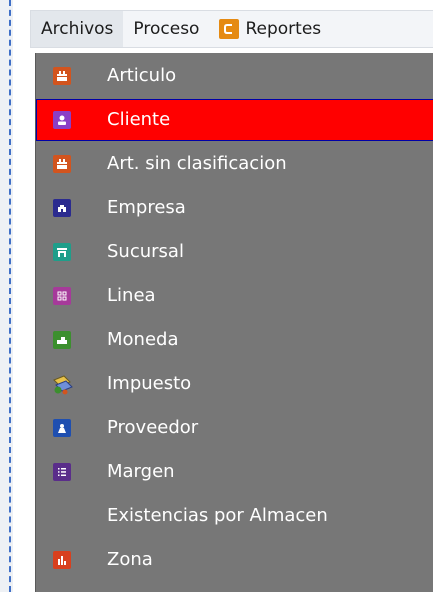 The width and height of the screenshot is (433, 592). I want to click on menu-item-existencias-por-almacen-label: Existencias por Almacen, so click(217, 515).